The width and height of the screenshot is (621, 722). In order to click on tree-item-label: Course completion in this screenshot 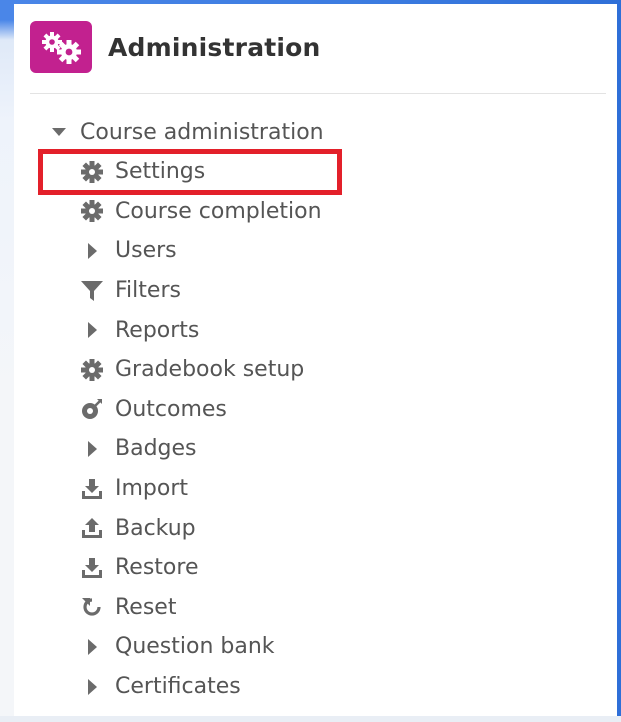, I will do `click(218, 211)`.